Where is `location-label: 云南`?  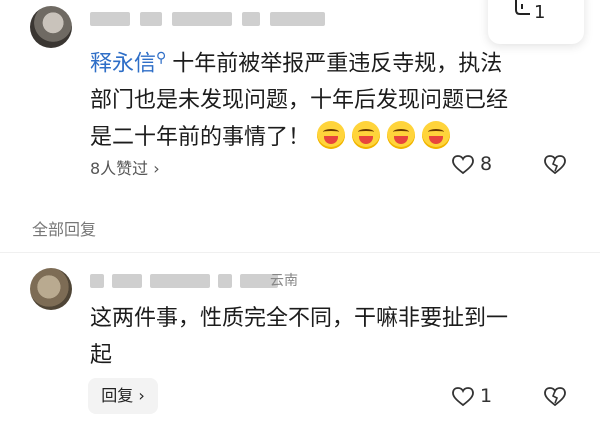
location-label: 云南 is located at coordinates (284, 281).